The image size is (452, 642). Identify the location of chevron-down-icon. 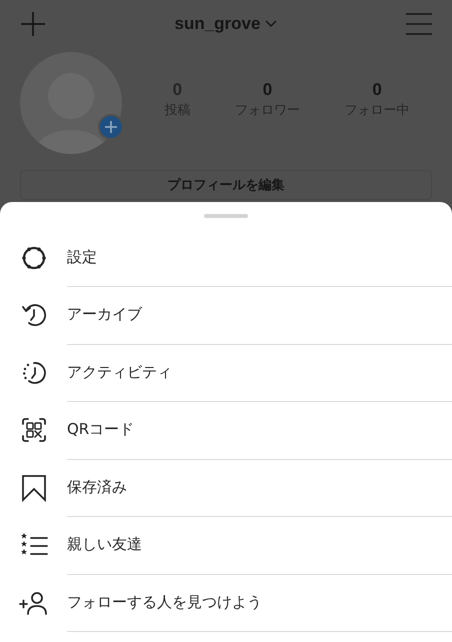
(271, 24).